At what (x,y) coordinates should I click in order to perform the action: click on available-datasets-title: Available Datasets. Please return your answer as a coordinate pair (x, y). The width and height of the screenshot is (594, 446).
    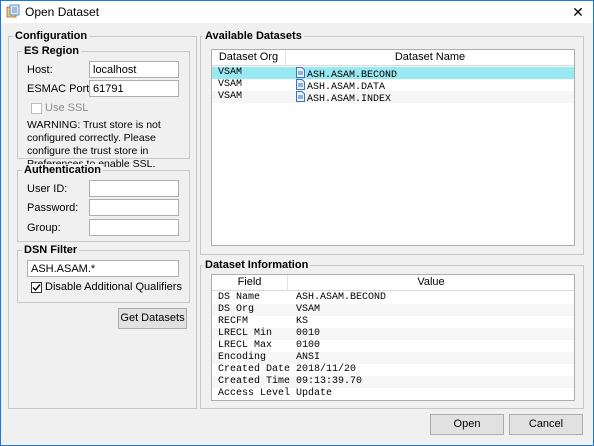
    Looking at the image, I should click on (253, 36).